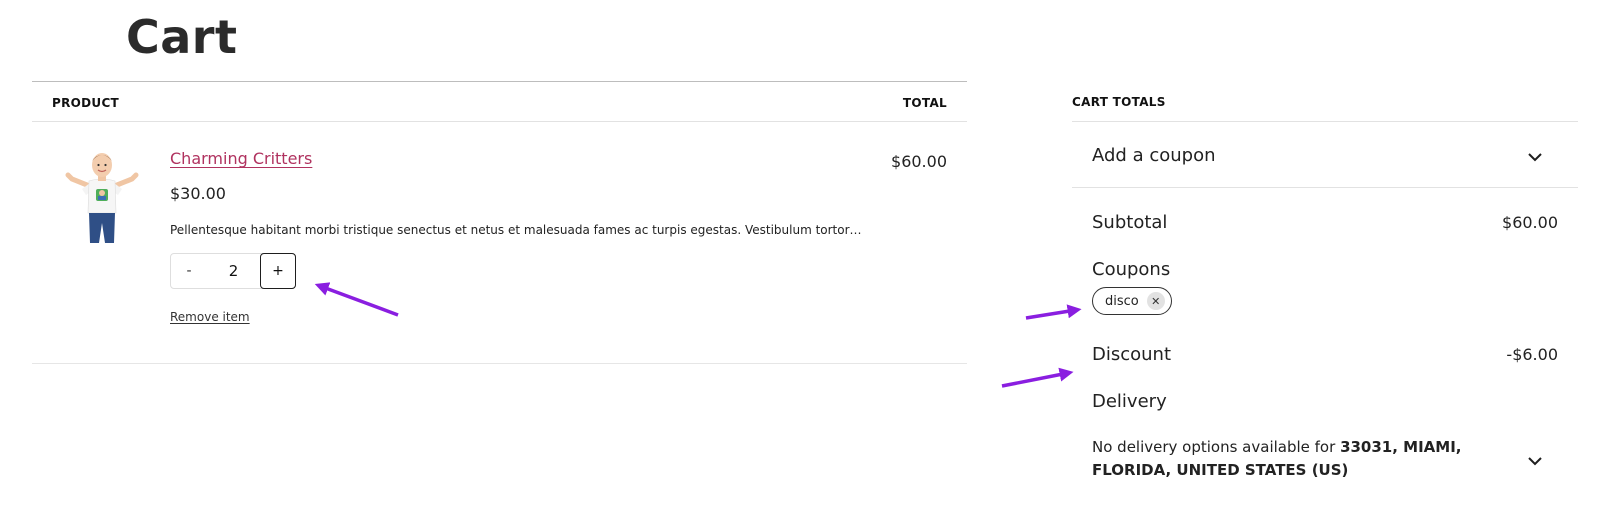 The width and height of the screenshot is (1600, 514). I want to click on remove-item-link: Remove item, so click(210, 317).